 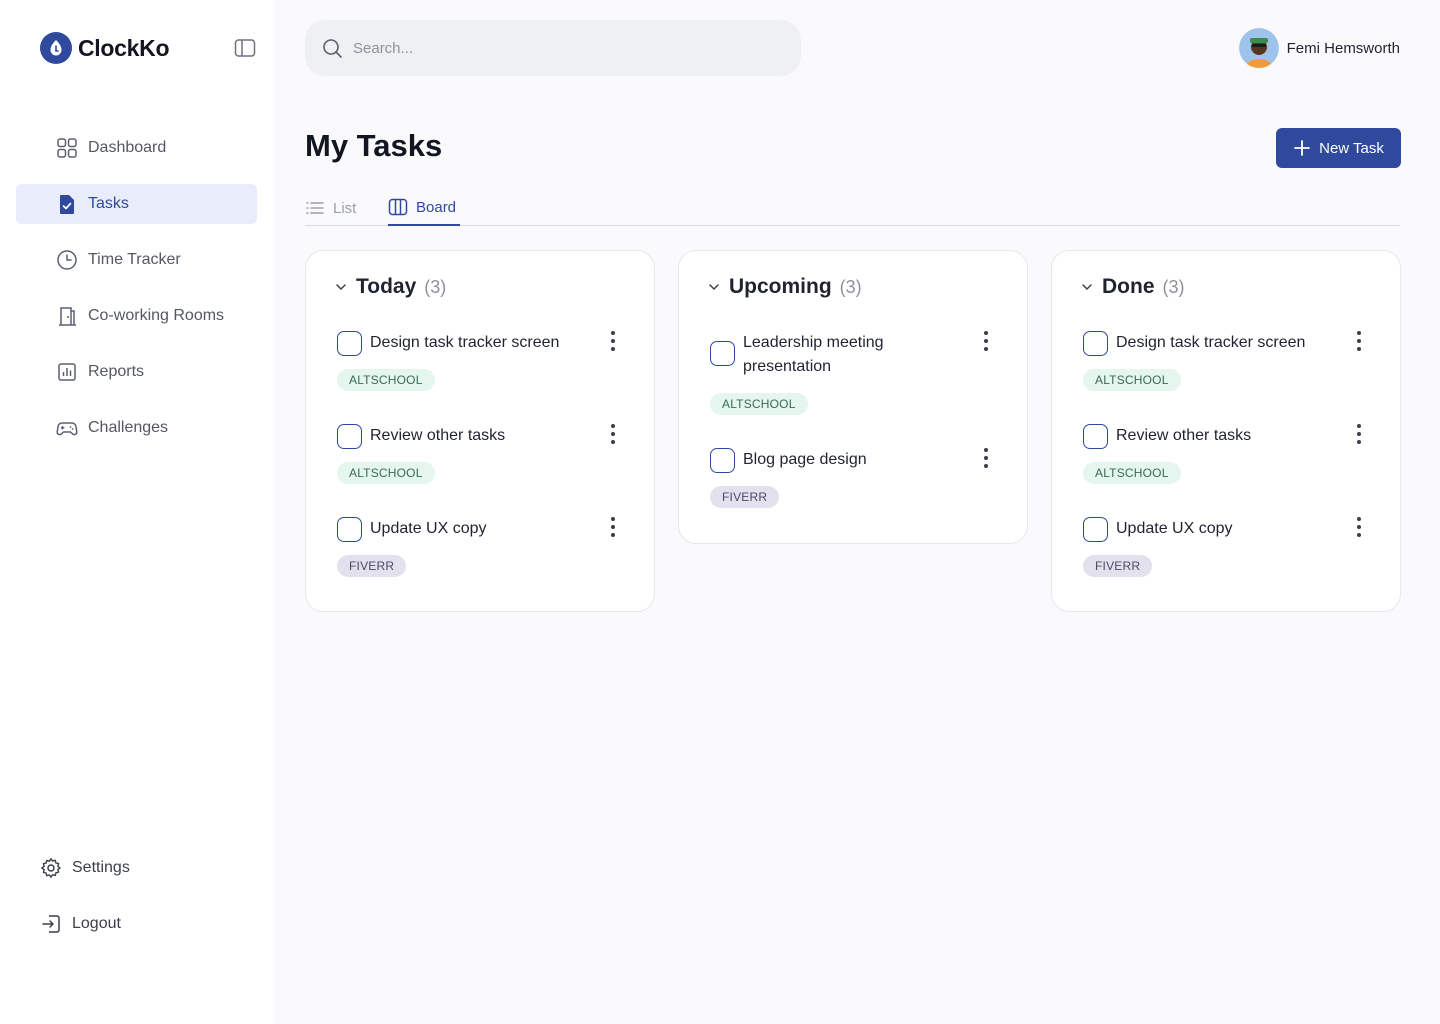 I want to click on column-title: Today, so click(x=386, y=286).